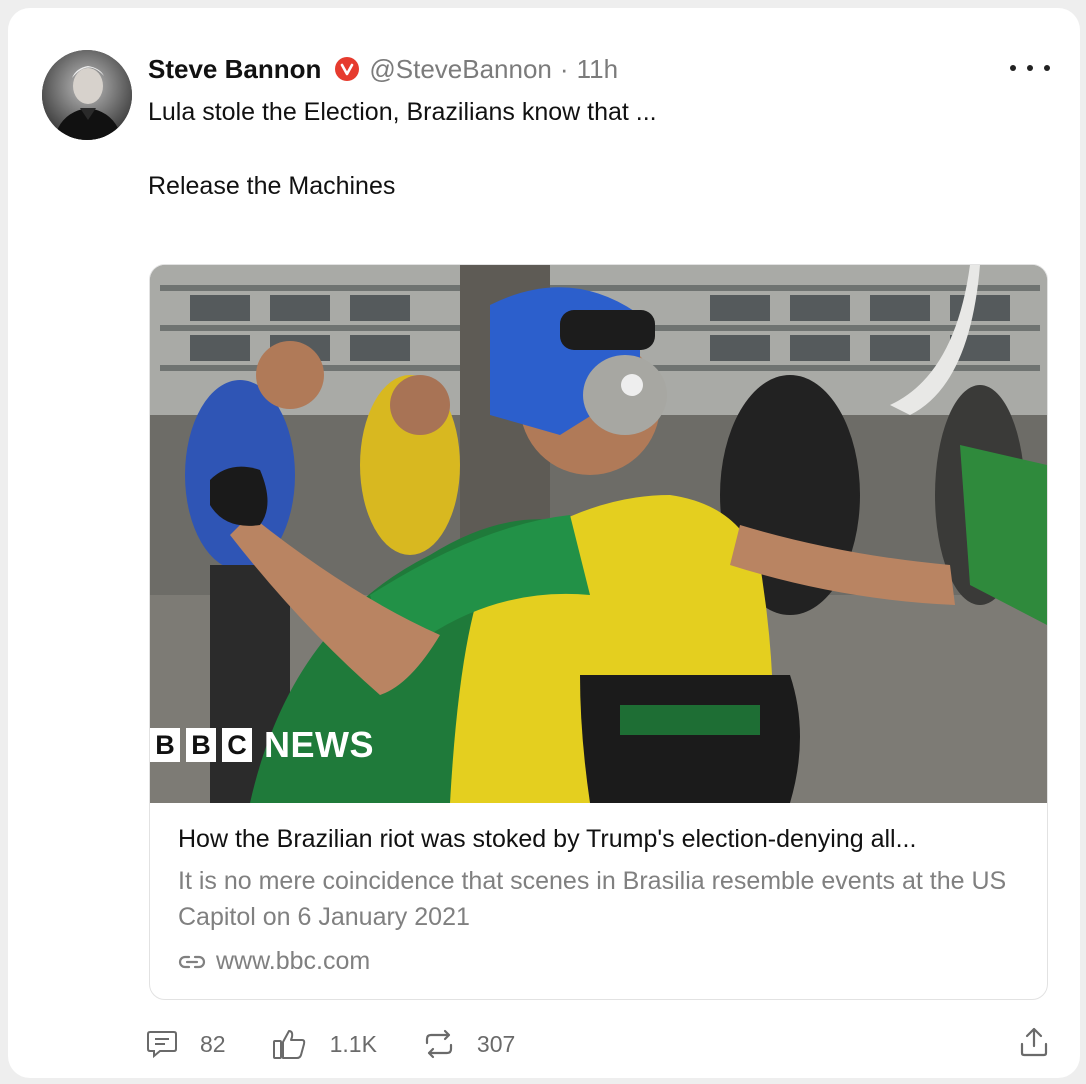 The width and height of the screenshot is (1086, 1084). Describe the element at coordinates (597, 69) in the screenshot. I see `post-time: 11h` at that location.